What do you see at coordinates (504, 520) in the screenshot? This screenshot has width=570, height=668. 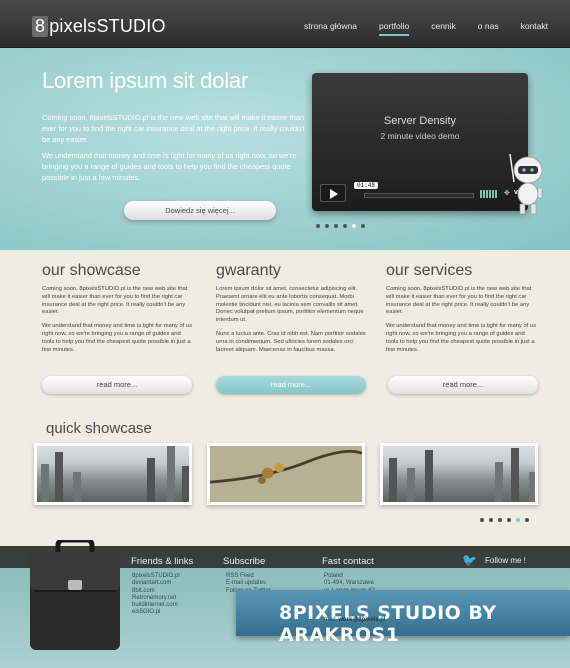 I see `showcase-slider-dots` at bounding box center [504, 520].